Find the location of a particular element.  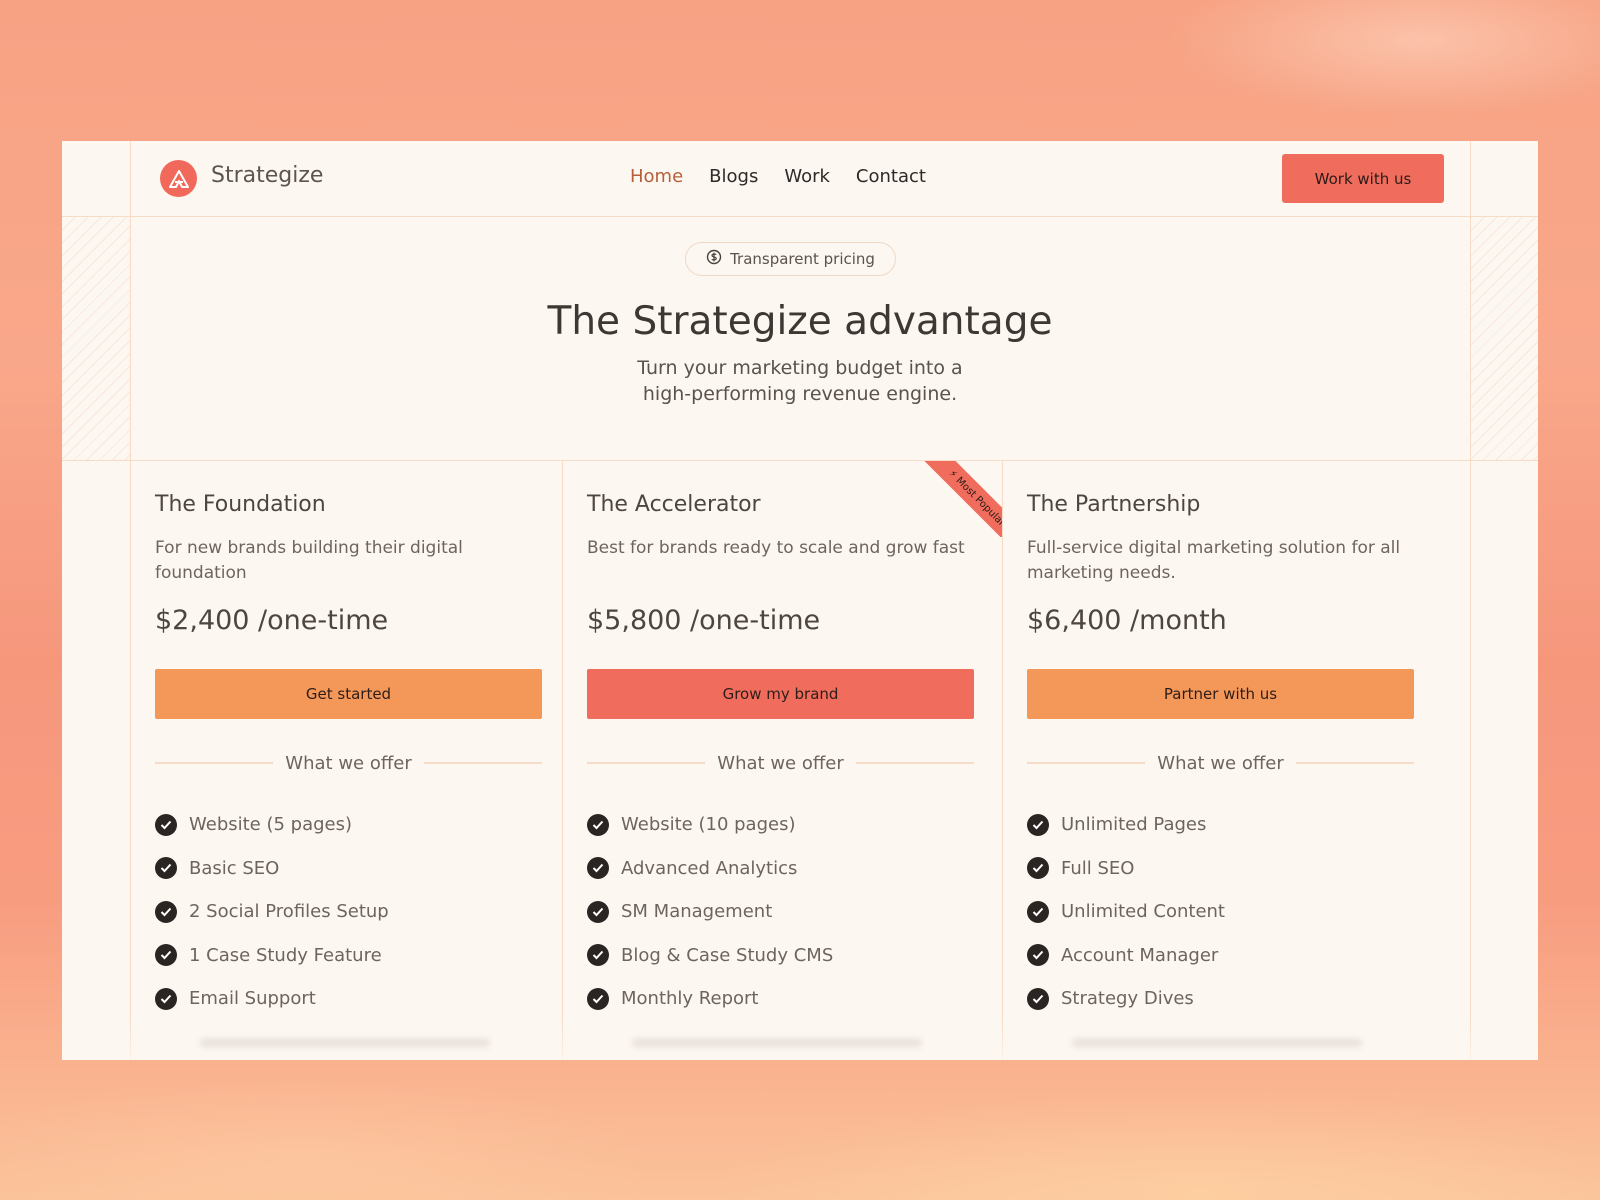

feature-text: SM Management is located at coordinates (697, 912).